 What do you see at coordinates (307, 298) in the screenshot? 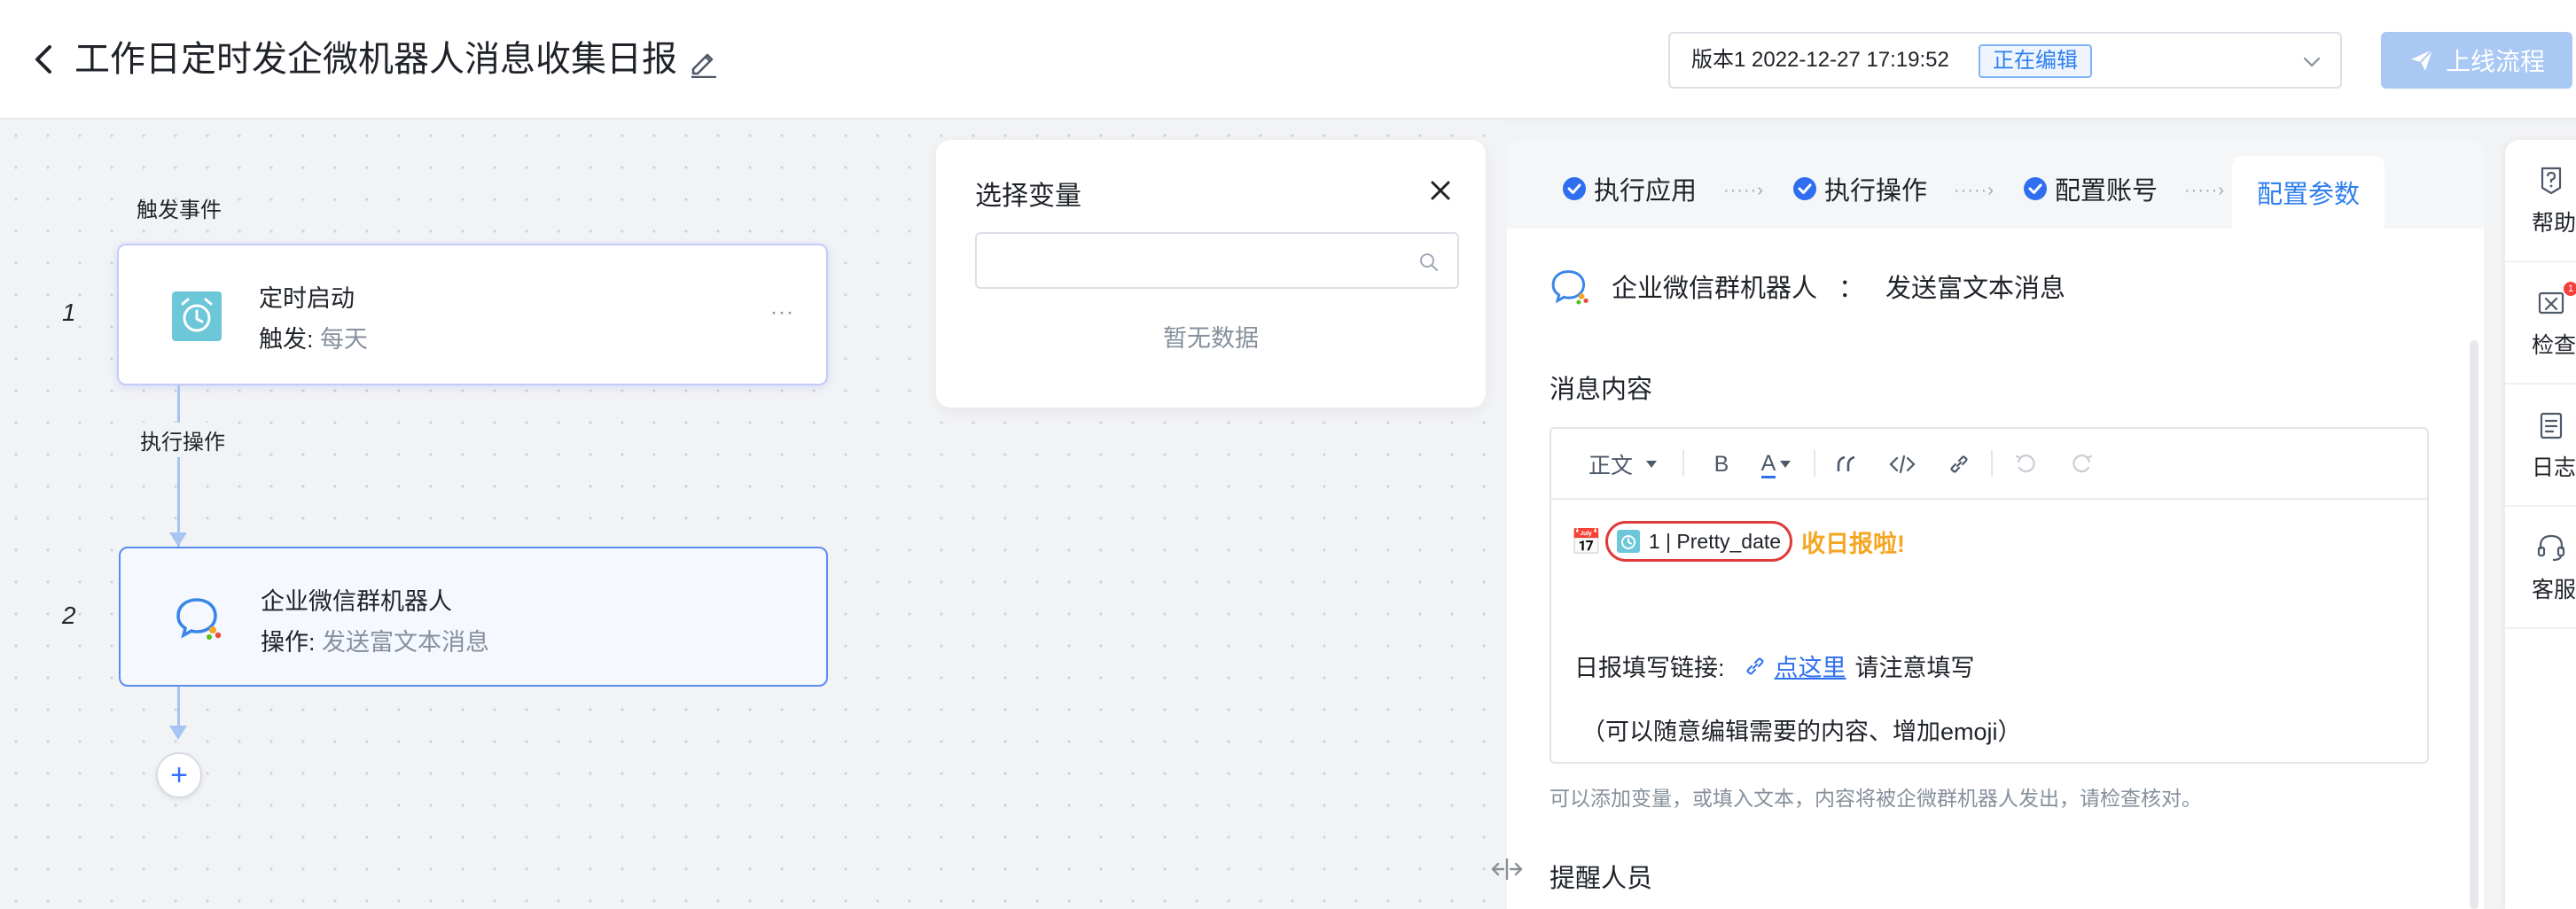
I see `trigger-node-title: 定时启动` at bounding box center [307, 298].